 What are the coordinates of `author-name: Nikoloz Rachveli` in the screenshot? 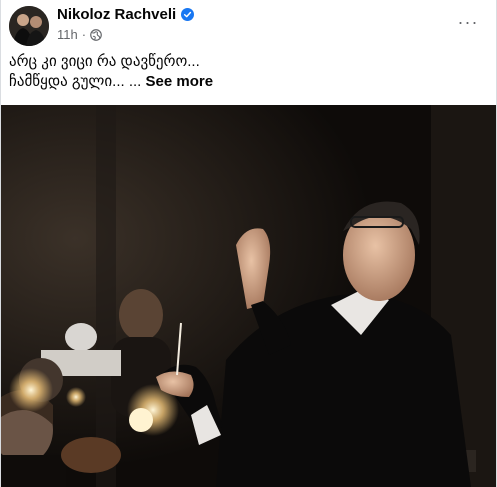 It's located at (126, 14).